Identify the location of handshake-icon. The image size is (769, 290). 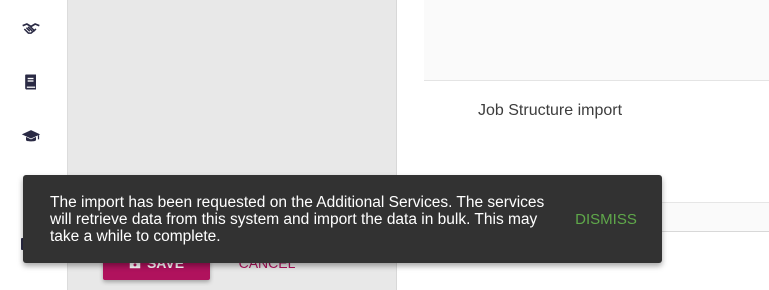
(31, 28).